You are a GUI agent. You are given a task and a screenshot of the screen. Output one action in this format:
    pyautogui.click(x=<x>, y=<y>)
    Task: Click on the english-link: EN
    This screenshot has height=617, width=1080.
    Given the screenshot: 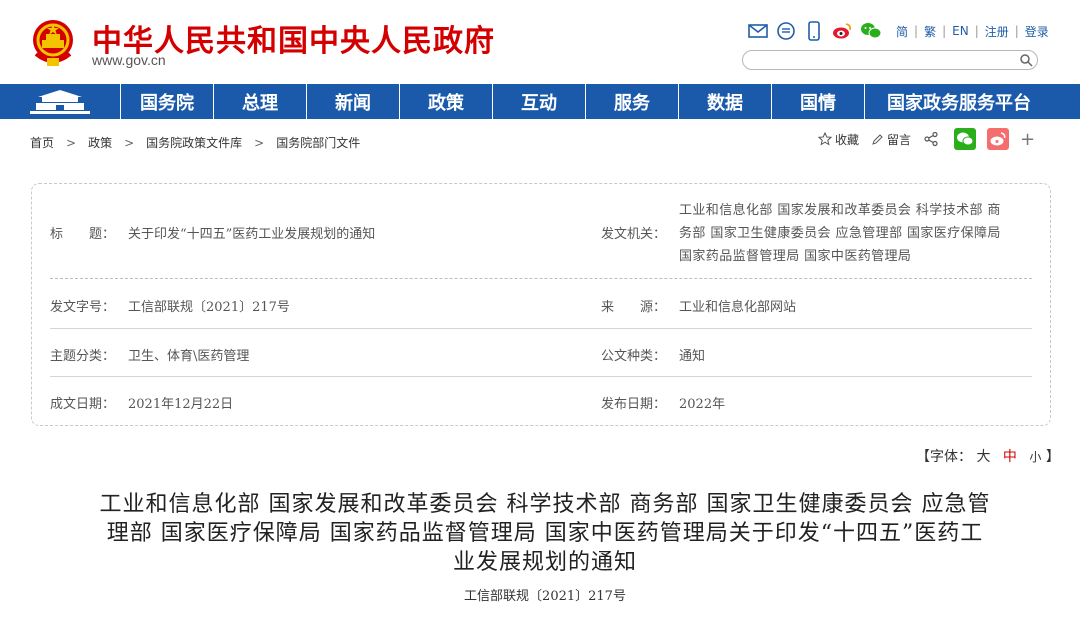 What is the action you would take?
    pyautogui.click(x=960, y=31)
    